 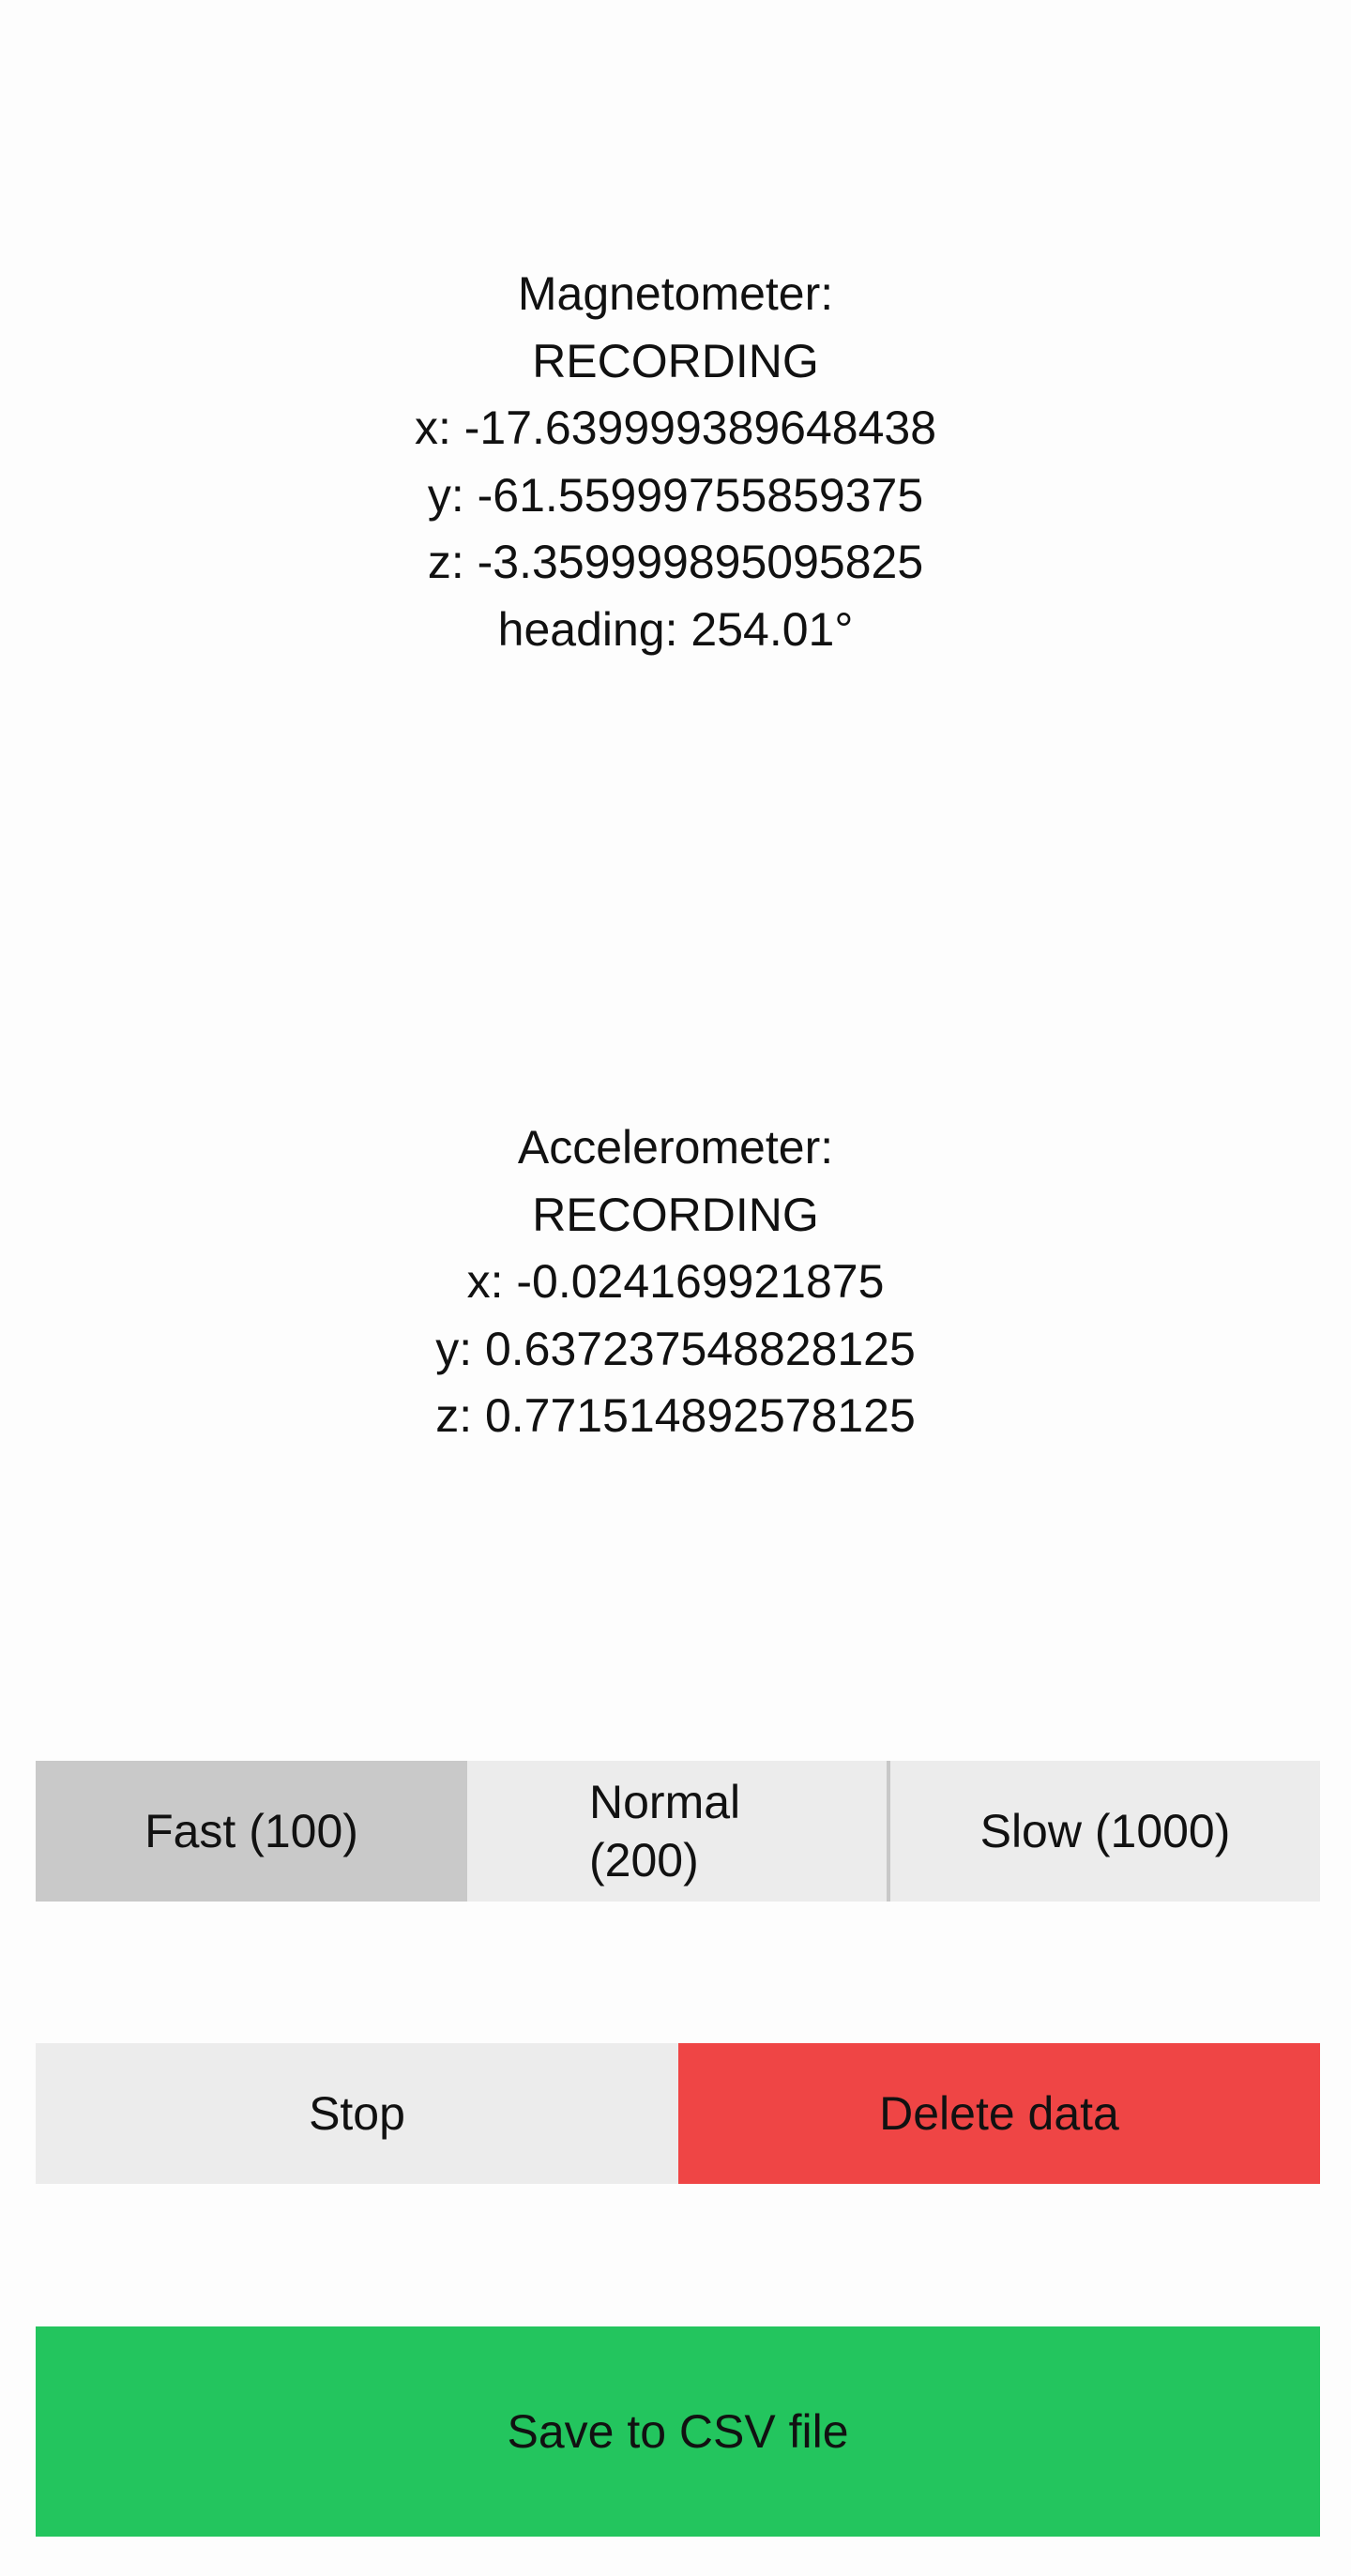 I want to click on delete-data-button-label: Delete data, so click(x=999, y=2113).